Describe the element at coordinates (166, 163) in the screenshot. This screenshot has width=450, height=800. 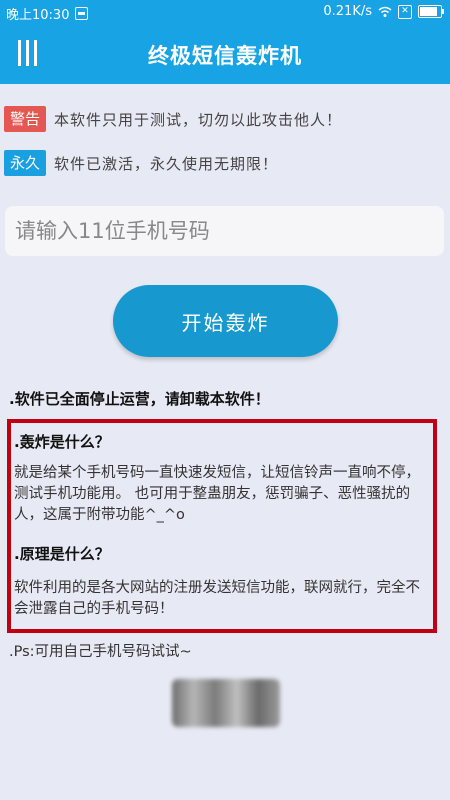
I see `activation-text: 软件已激活，永久使用无期限！` at that location.